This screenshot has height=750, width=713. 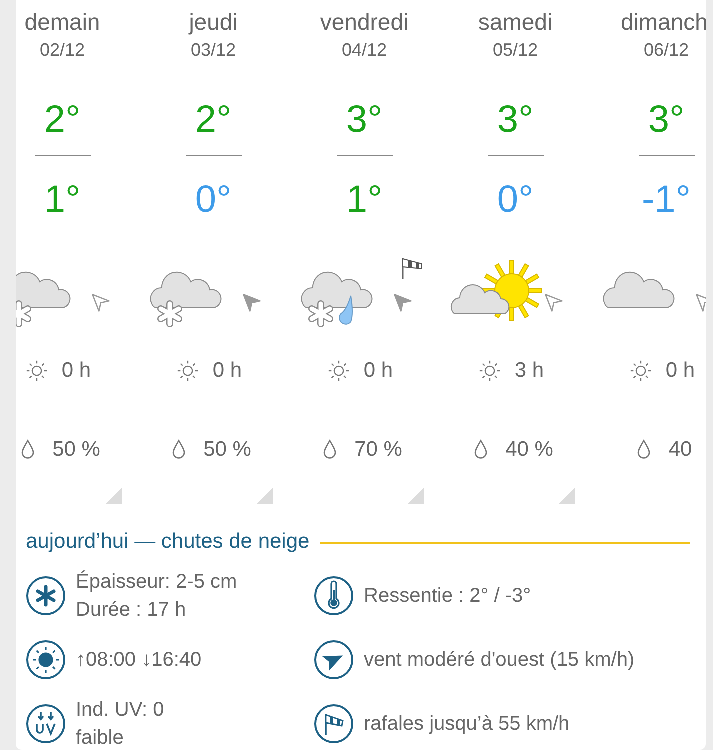 I want to click on detail-text: ↑08:00 ↓16:40, so click(x=139, y=660).